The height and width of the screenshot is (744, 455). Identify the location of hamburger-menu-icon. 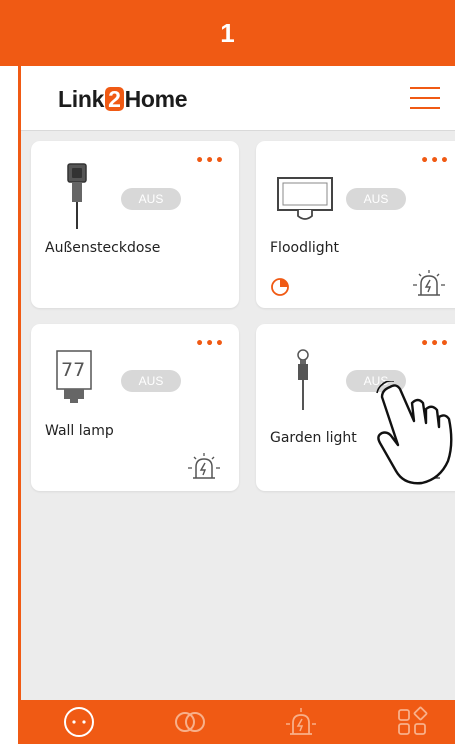
(425, 98).